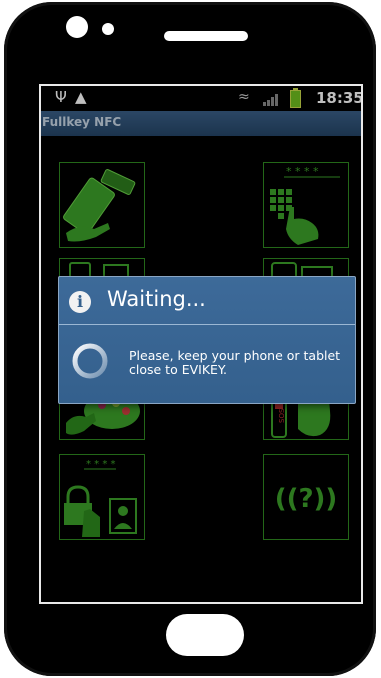 The width and height of the screenshot is (381, 678). I want to click on sensor, so click(108, 29).